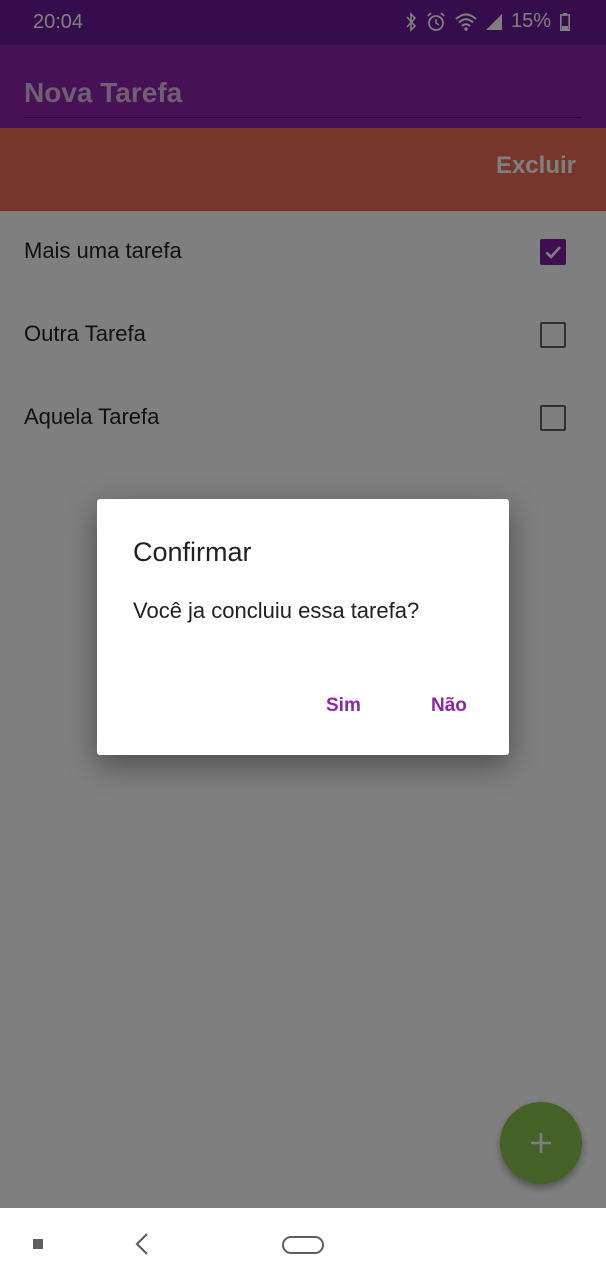 The image size is (606, 1280). What do you see at coordinates (38, 1244) in the screenshot?
I see `recent-apps-icon` at bounding box center [38, 1244].